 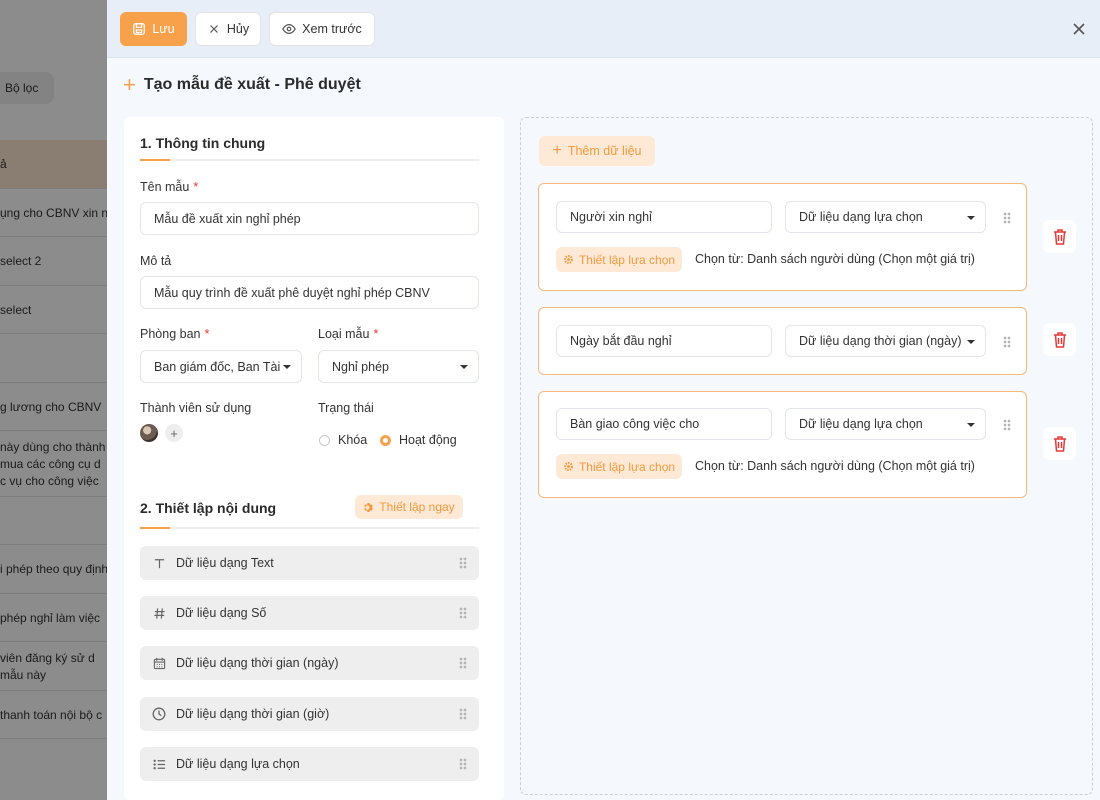 I want to click on save-icon, so click(x=139, y=29).